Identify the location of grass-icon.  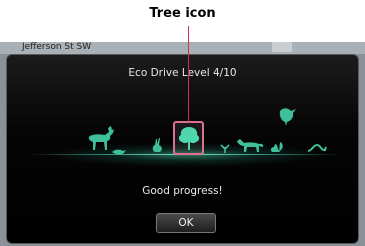
(225, 148).